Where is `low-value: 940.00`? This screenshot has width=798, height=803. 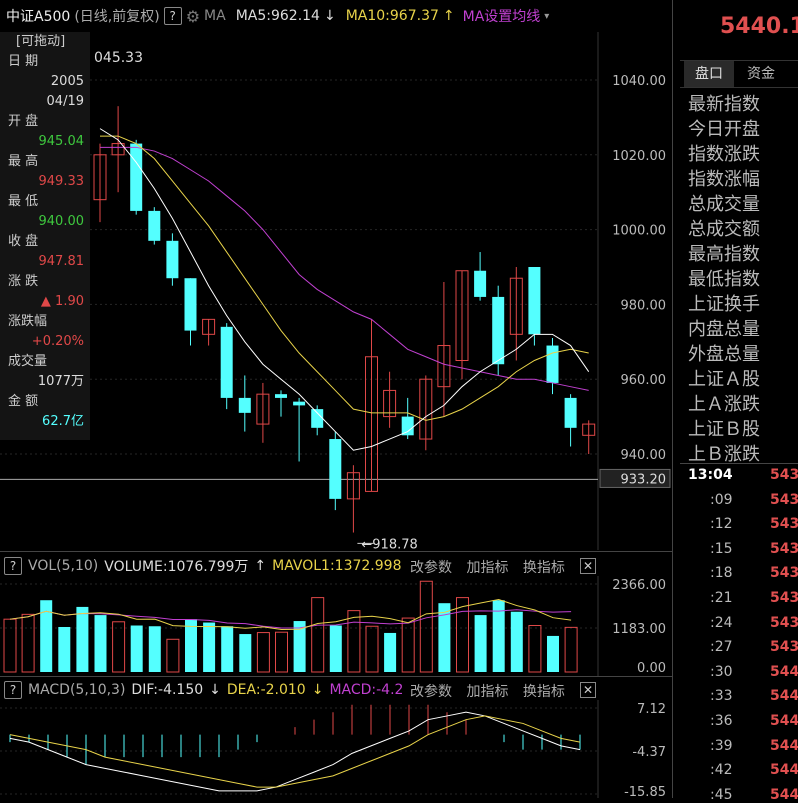
low-value: 940.00 is located at coordinates (61, 221).